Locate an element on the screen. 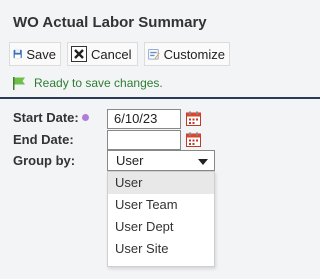 The width and height of the screenshot is (320, 279). customize-icon is located at coordinates (154, 54).